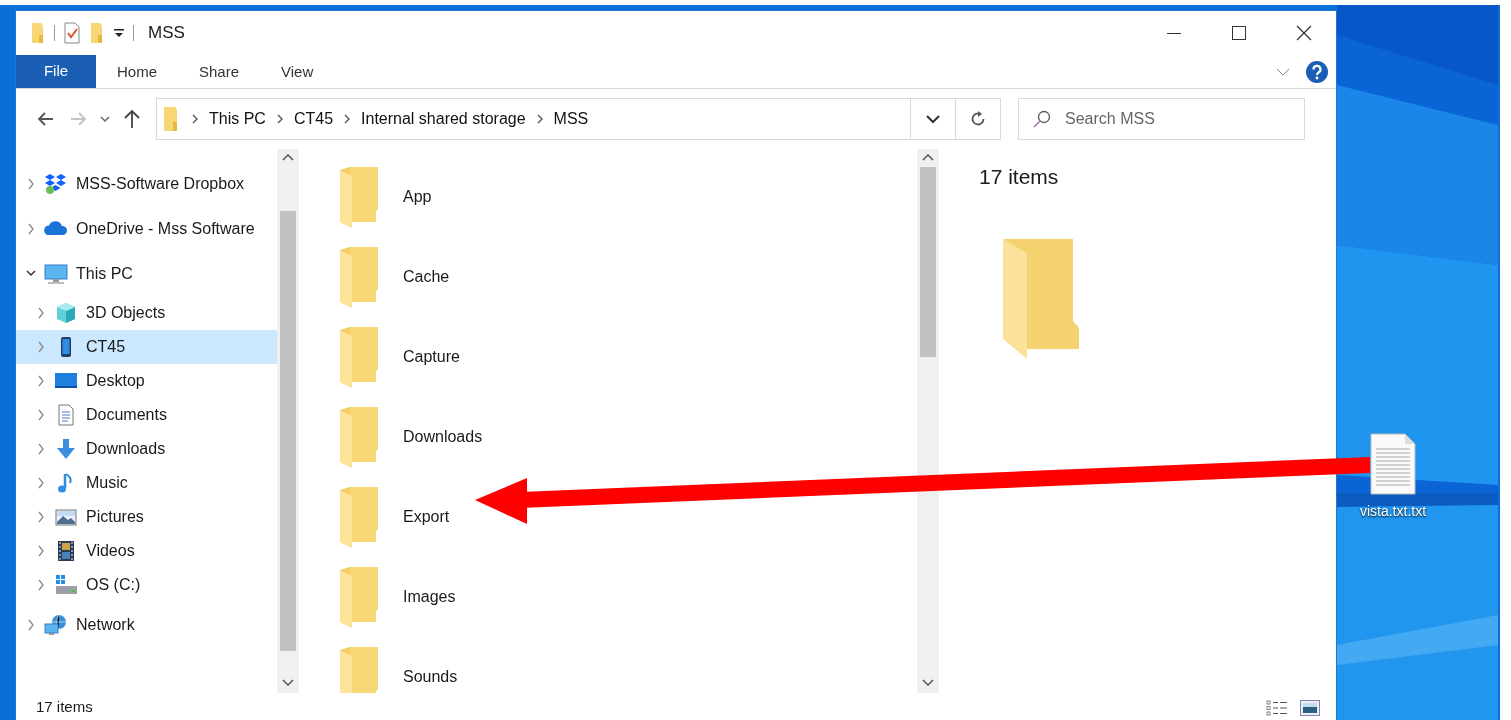 This screenshot has height=720, width=1511. I want to click on search-icon, so click(1042, 119).